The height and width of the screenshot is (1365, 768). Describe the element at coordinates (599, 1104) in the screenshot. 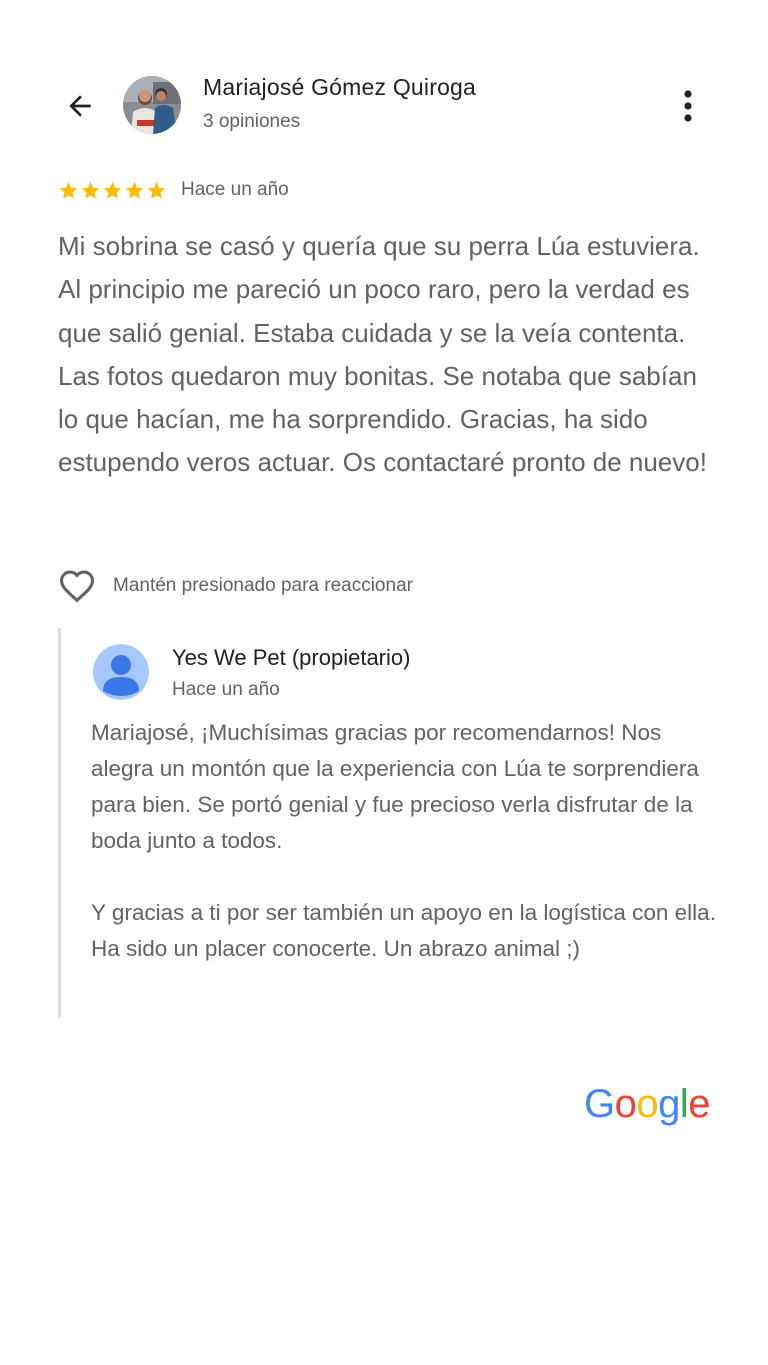

I see `google-logo-letter: G` at that location.